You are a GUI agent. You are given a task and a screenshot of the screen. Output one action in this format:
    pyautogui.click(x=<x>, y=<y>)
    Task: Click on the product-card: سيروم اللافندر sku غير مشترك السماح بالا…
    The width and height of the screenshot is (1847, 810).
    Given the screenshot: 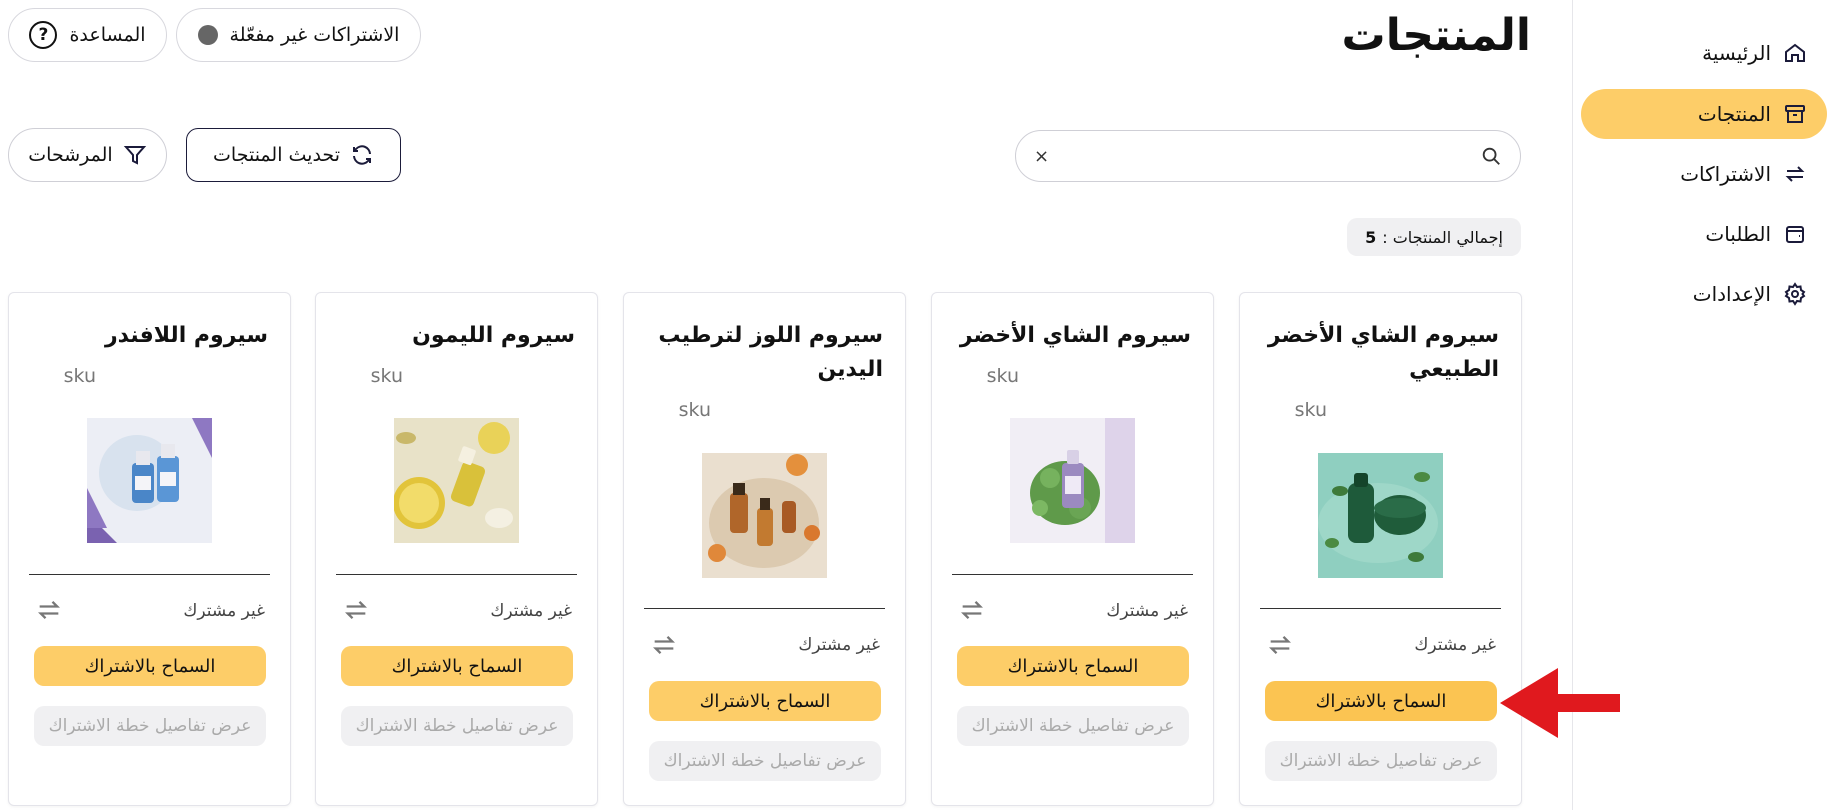 What is the action you would take?
    pyautogui.click(x=149, y=549)
    